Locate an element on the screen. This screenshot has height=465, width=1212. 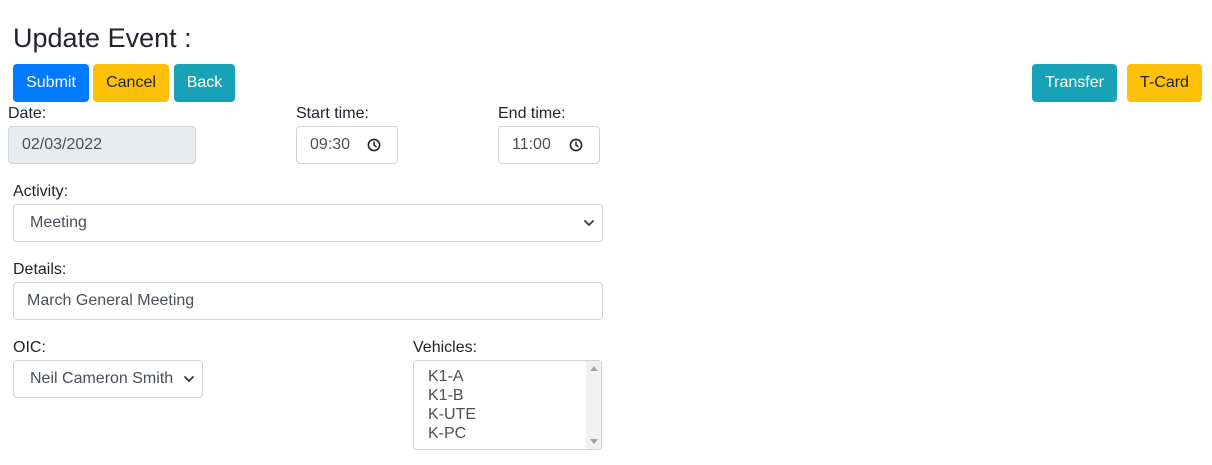
vehicle-option: K1-A is located at coordinates (446, 376).